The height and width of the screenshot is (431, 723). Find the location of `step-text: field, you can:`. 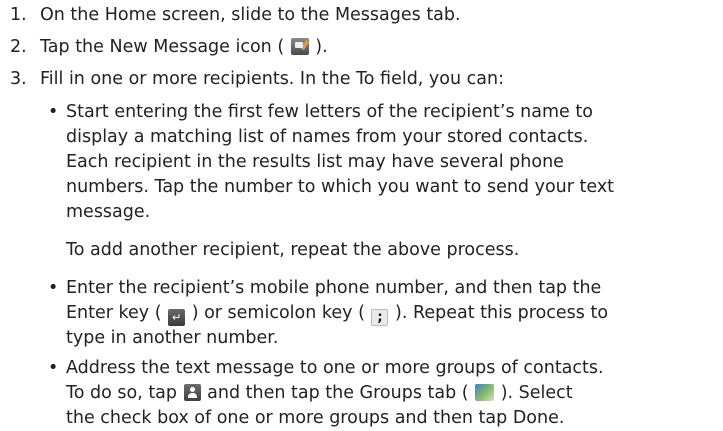

step-text: field, you can: is located at coordinates (439, 79).